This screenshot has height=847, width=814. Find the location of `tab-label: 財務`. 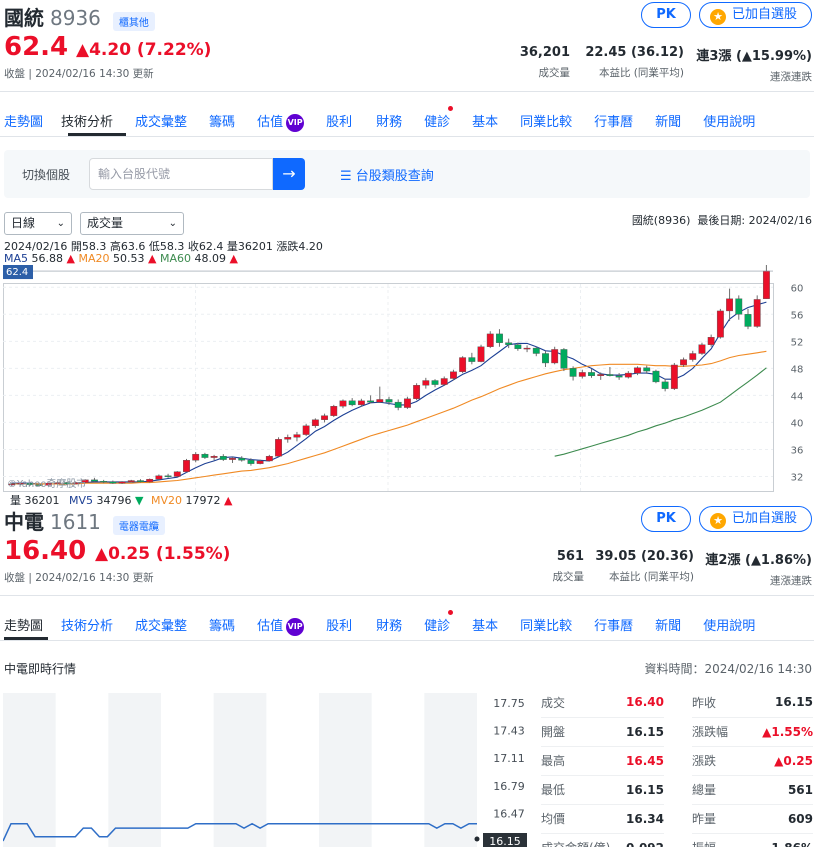

tab-label: 財務 is located at coordinates (389, 626).